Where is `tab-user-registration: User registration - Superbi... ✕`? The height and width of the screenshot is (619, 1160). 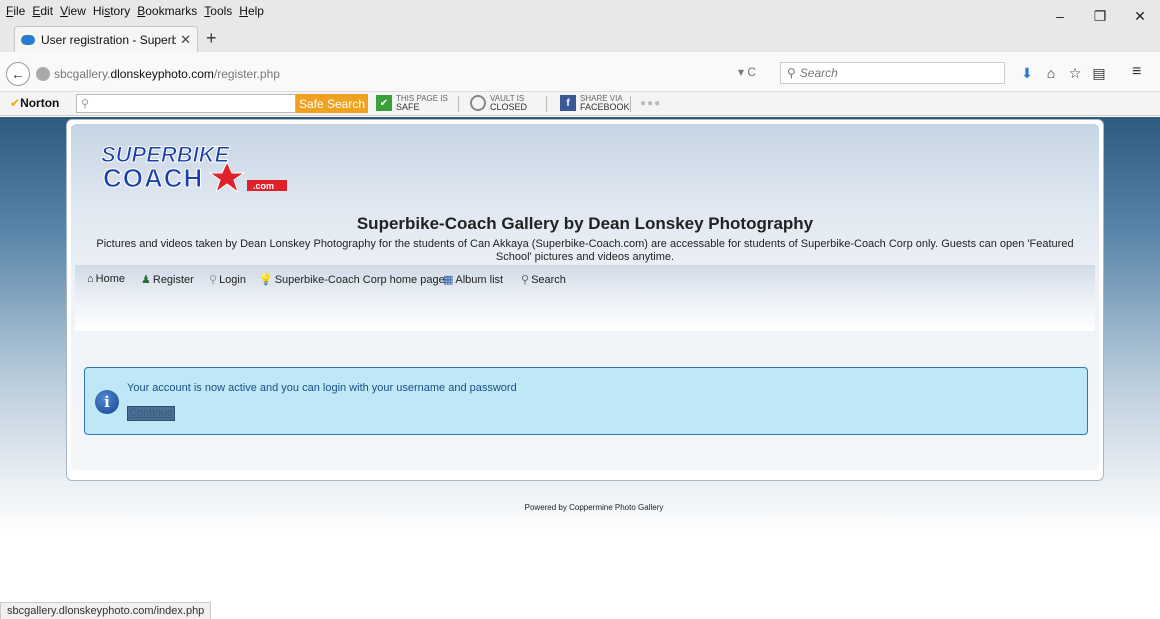 tab-user-registration: User registration - Superbi... ✕ is located at coordinates (106, 39).